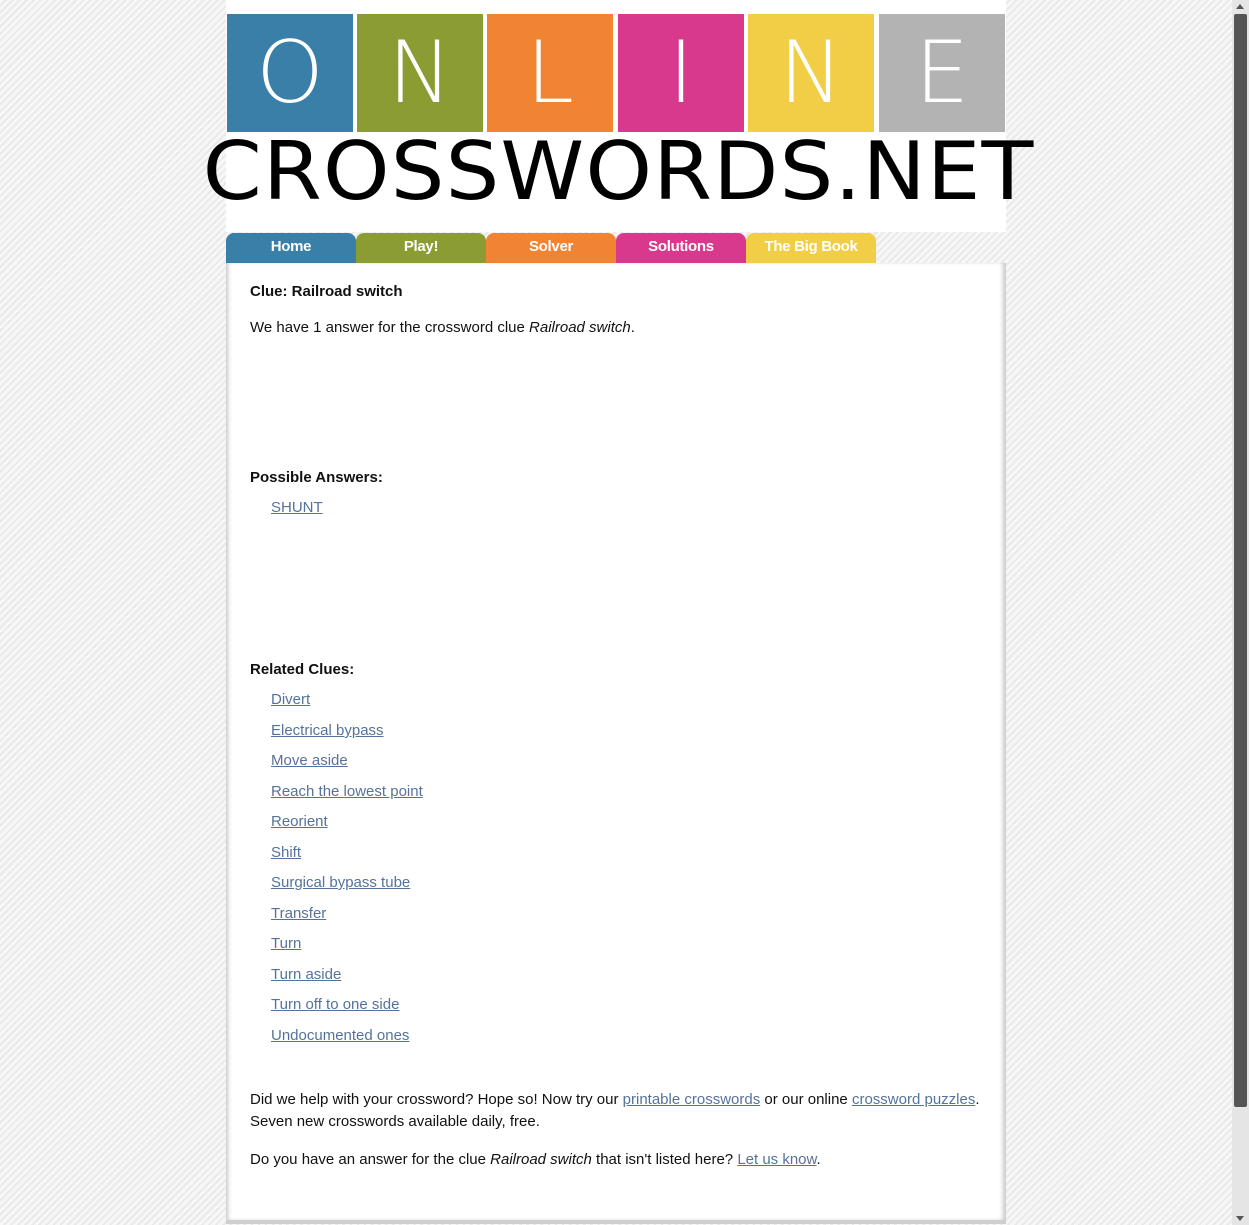 This screenshot has width=1249, height=1225. I want to click on related-clue-link: Surgical bypass tube, so click(340, 882).